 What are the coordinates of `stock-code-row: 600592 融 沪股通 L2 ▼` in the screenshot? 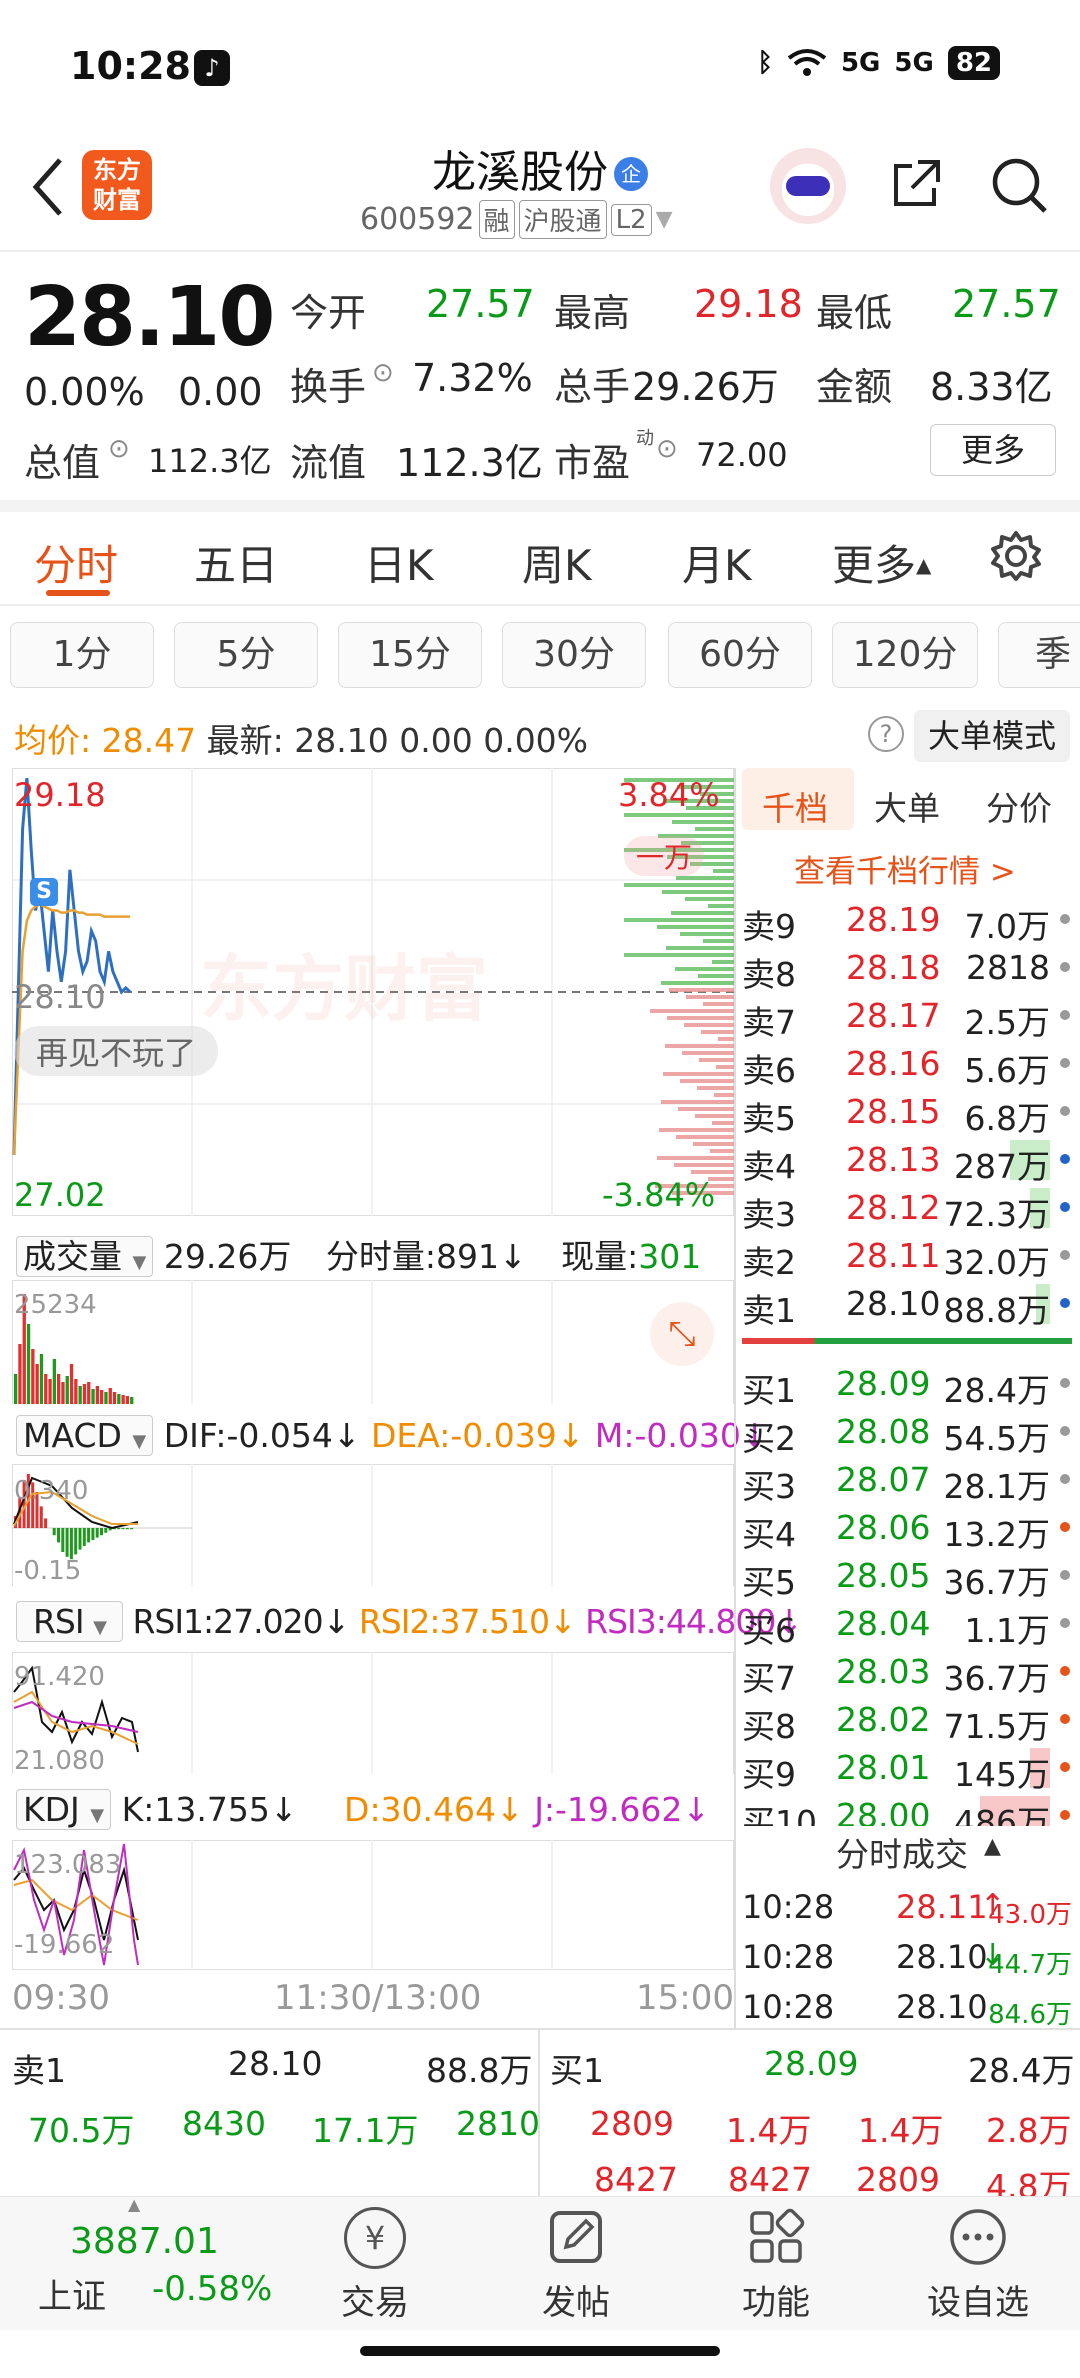 It's located at (516, 219).